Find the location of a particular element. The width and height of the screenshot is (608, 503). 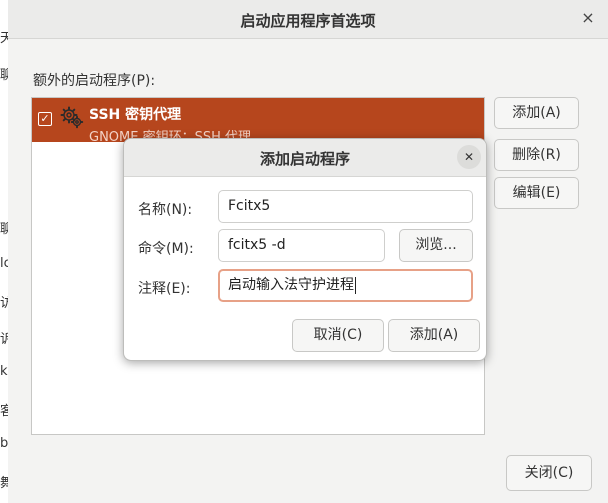

startup-programs-label: 额外的启动程序(P): is located at coordinates (94, 81).